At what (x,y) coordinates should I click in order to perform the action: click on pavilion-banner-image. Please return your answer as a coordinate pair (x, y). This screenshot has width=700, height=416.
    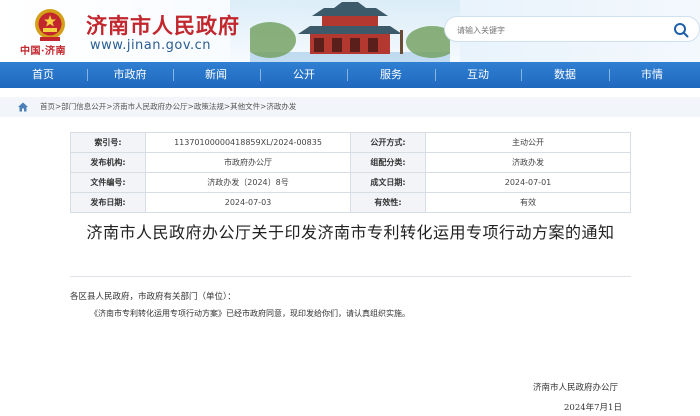
    Looking at the image, I should click on (350, 32).